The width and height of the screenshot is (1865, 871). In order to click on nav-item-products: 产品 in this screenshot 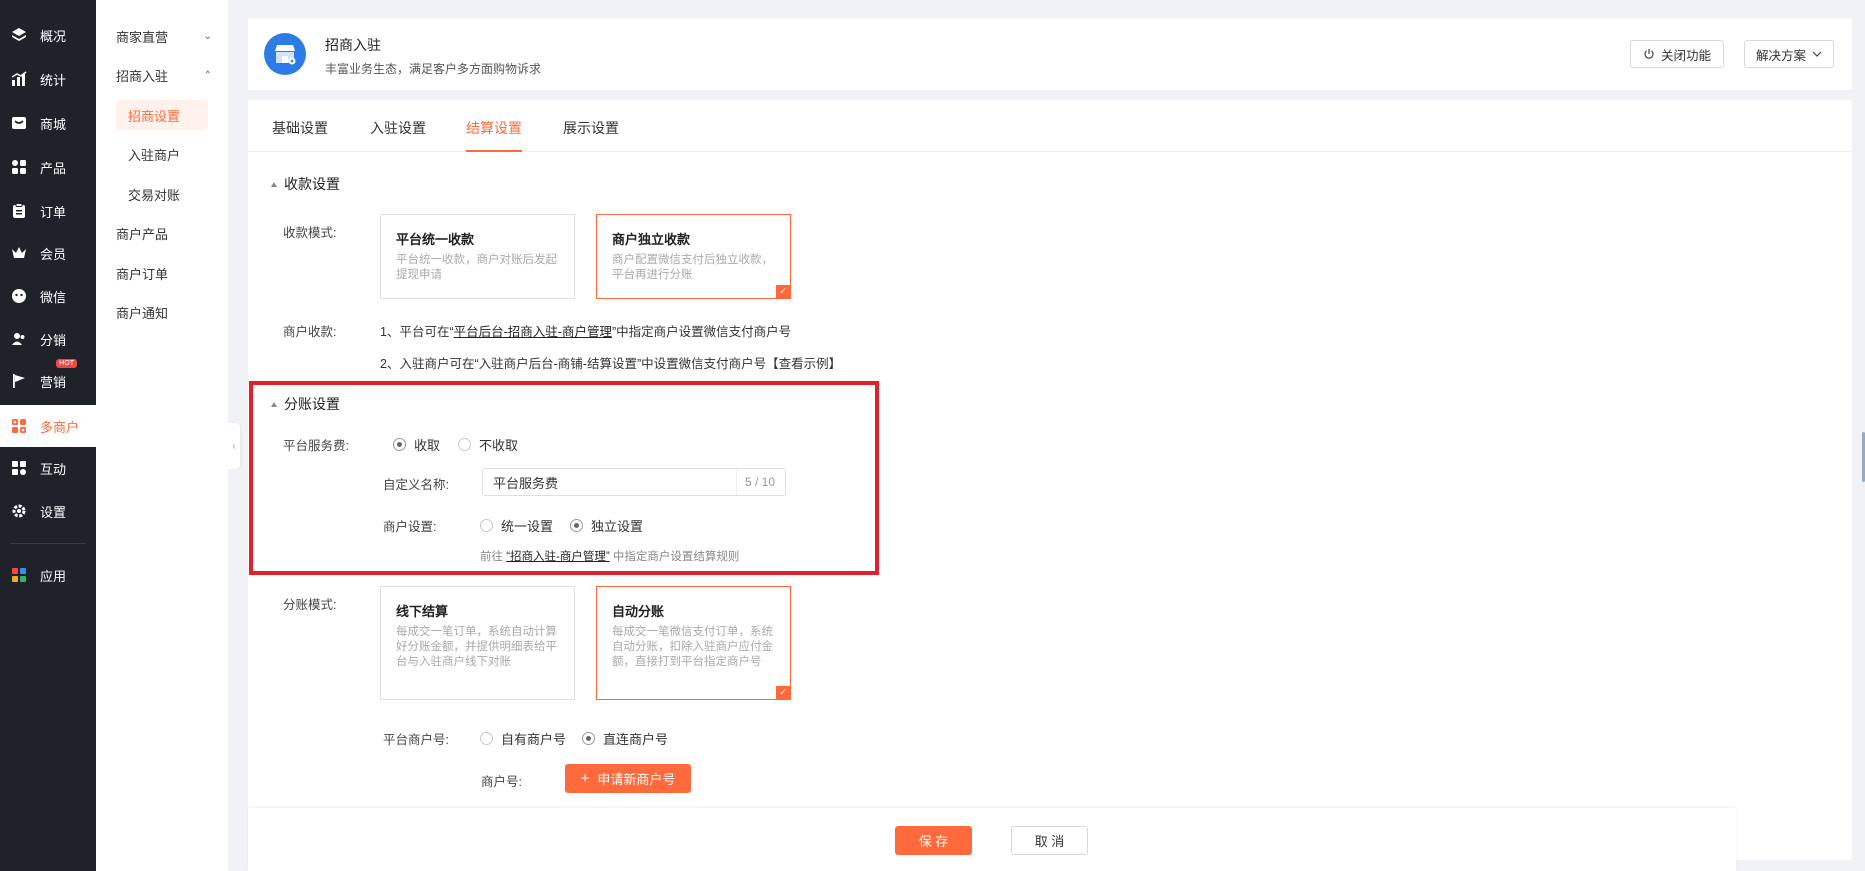, I will do `click(48, 167)`.